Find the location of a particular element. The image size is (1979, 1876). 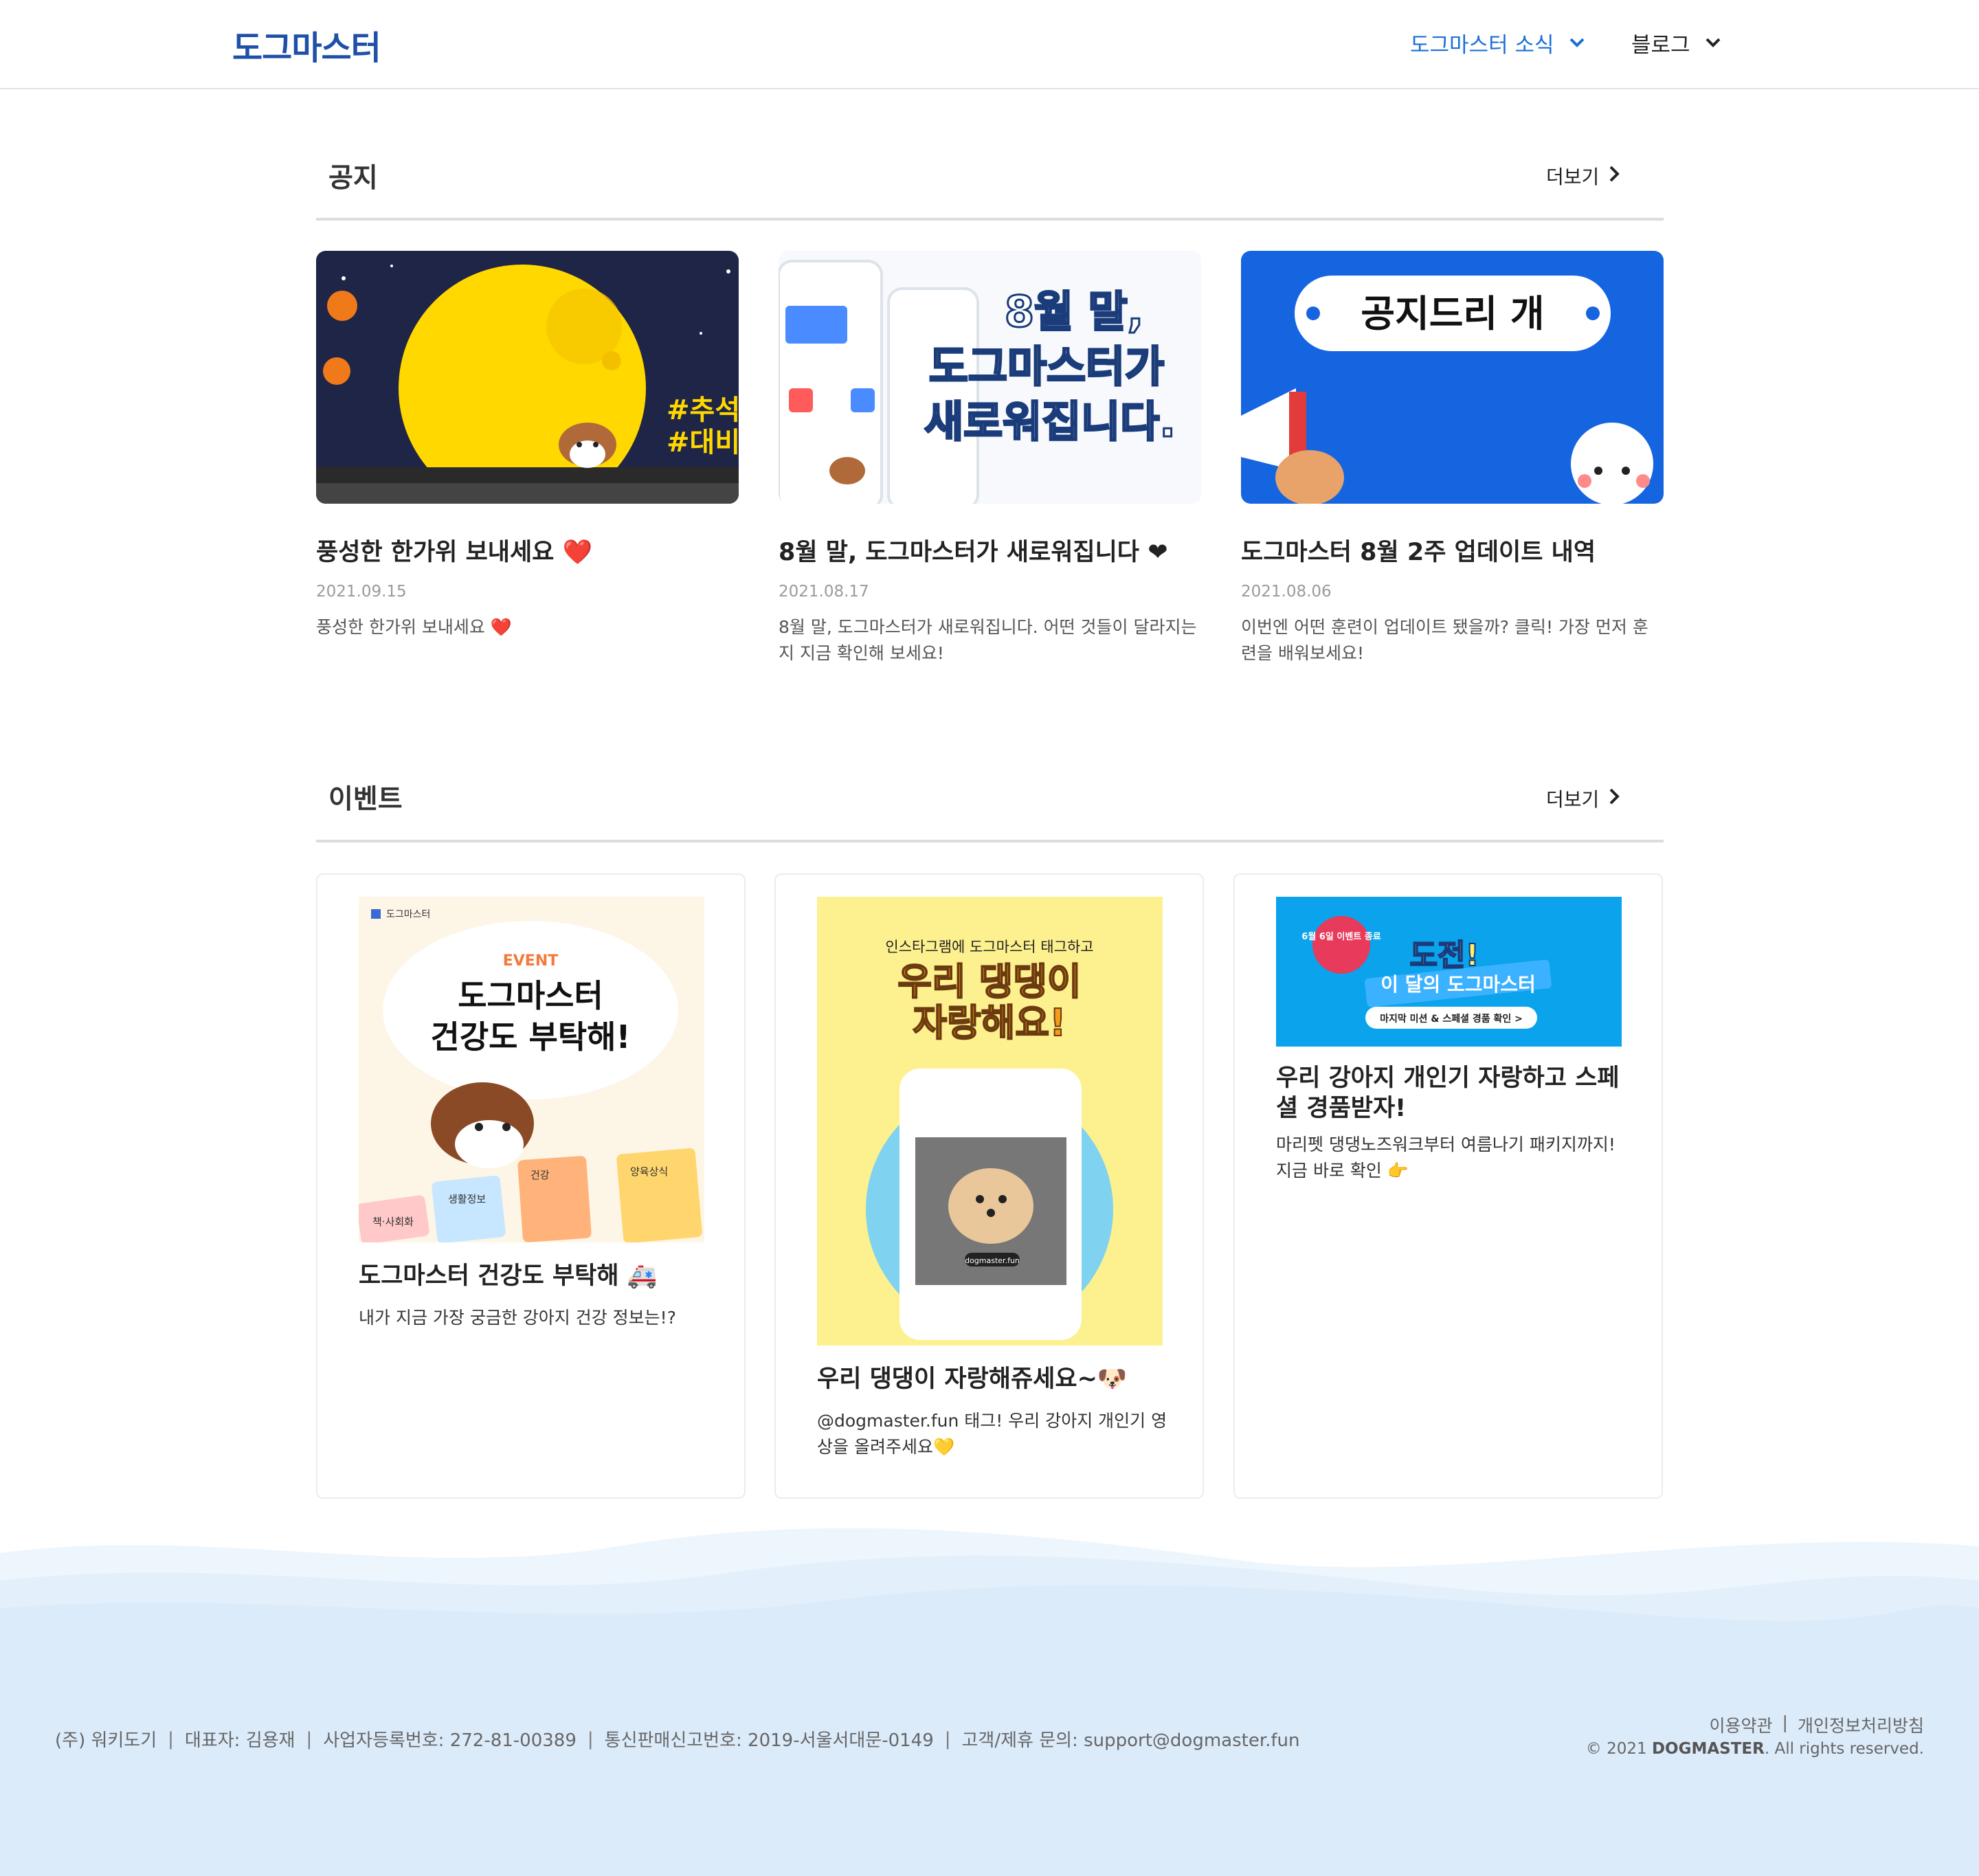

chuseok-moon-illustration: #추석 #대비 is located at coordinates (527, 385).